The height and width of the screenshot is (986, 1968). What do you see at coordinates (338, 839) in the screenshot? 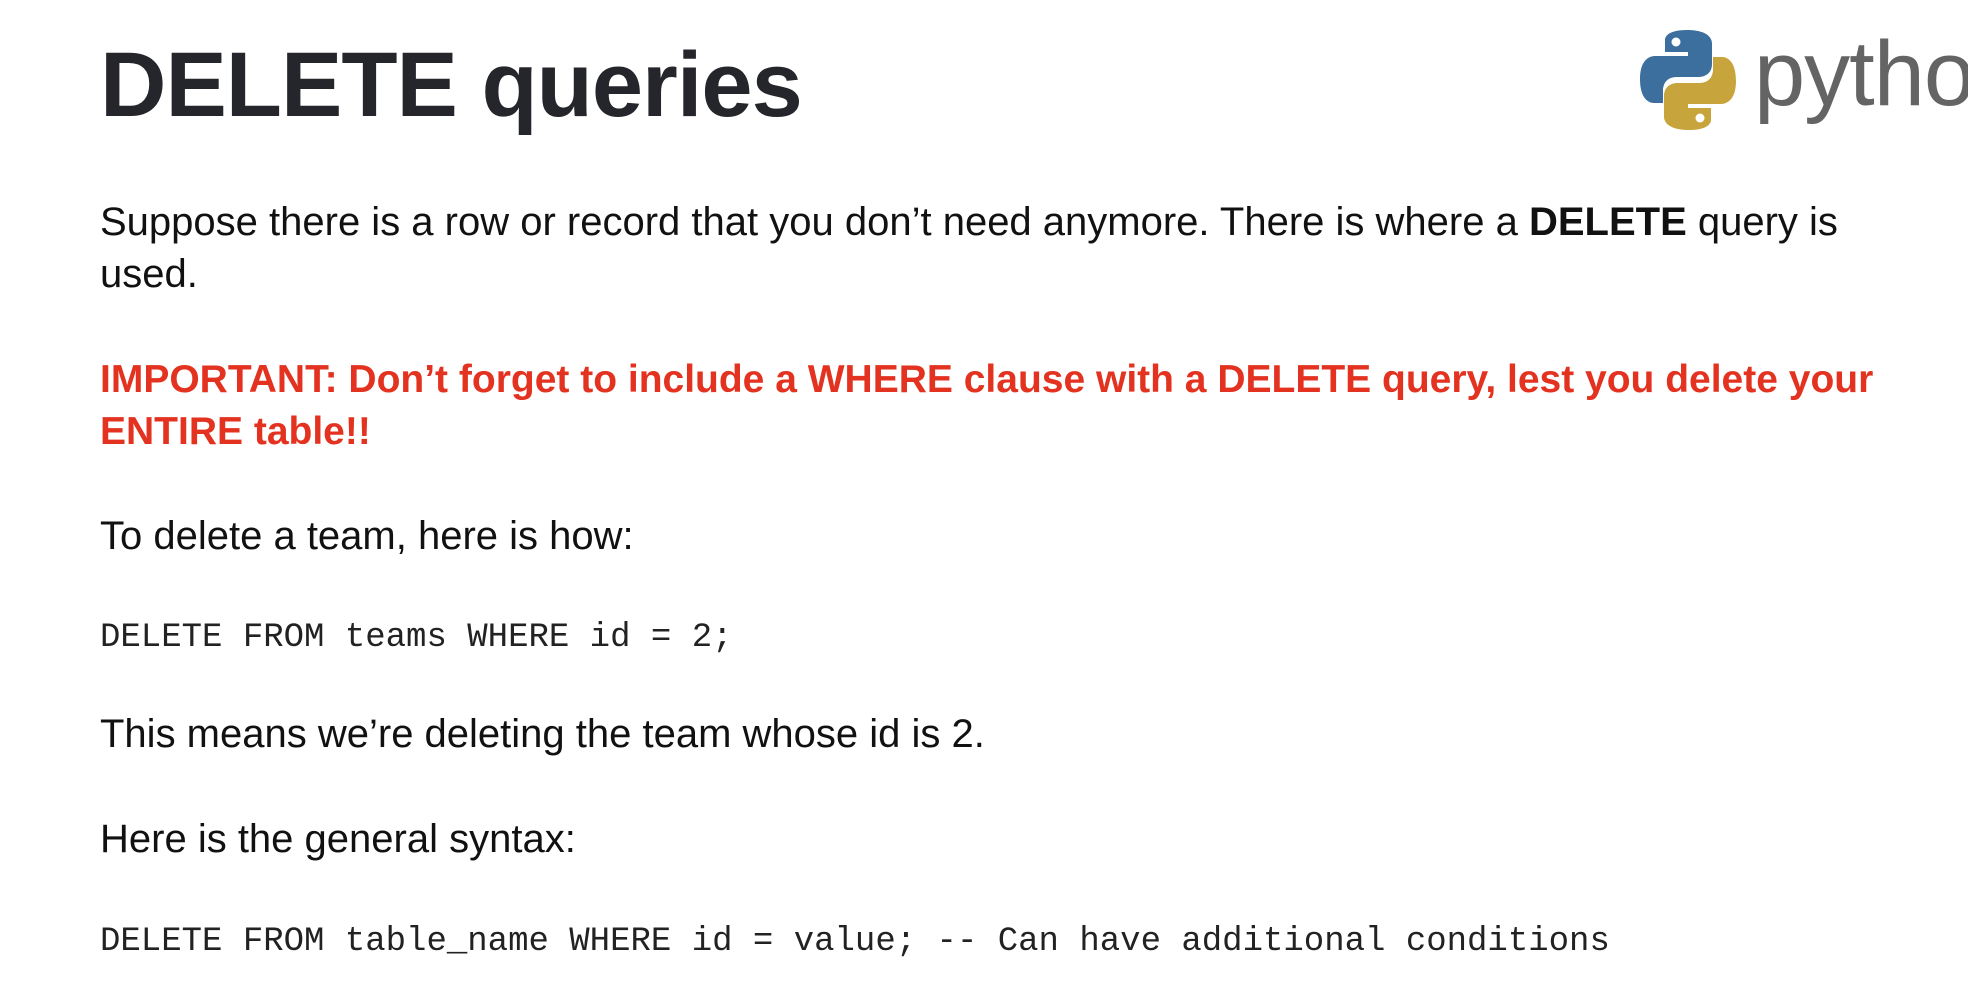
I see `syntax-intro-paragraph: Here is the general syntax:` at bounding box center [338, 839].